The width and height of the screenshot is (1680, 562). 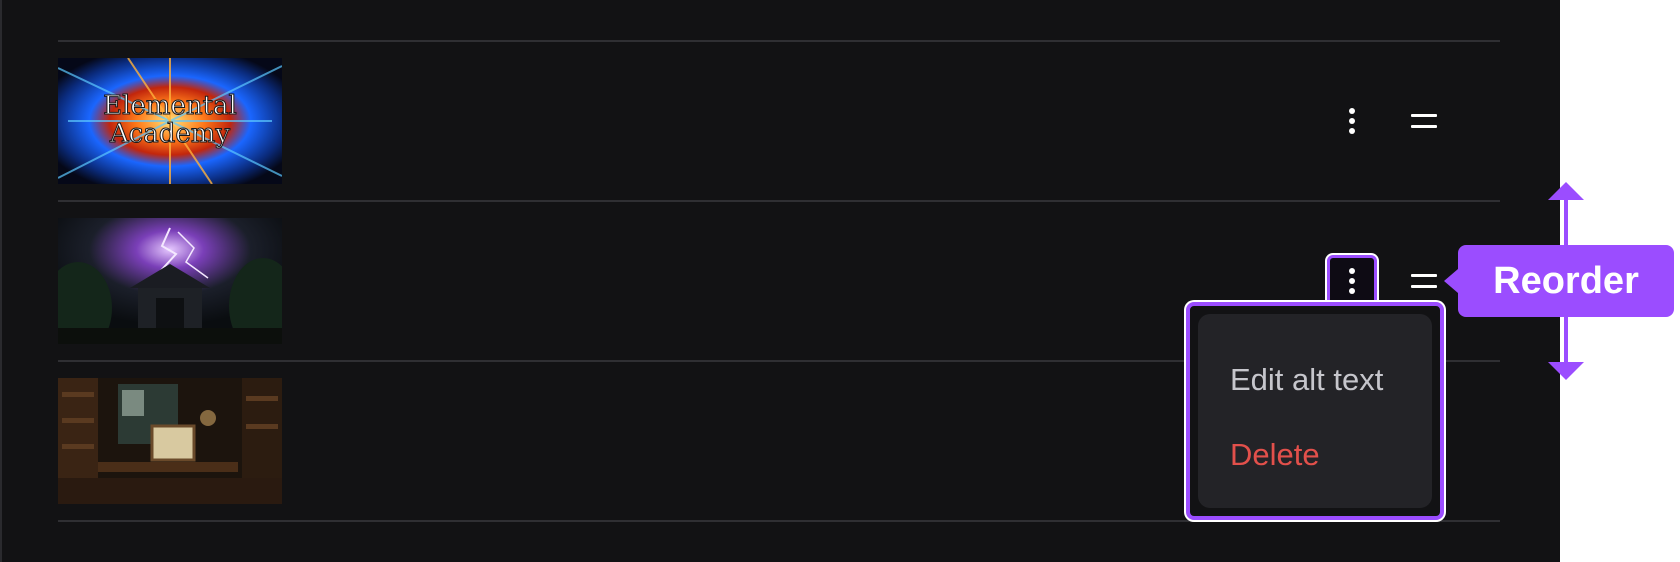 What do you see at coordinates (170, 106) in the screenshot?
I see `svg-text: Elemental` at bounding box center [170, 106].